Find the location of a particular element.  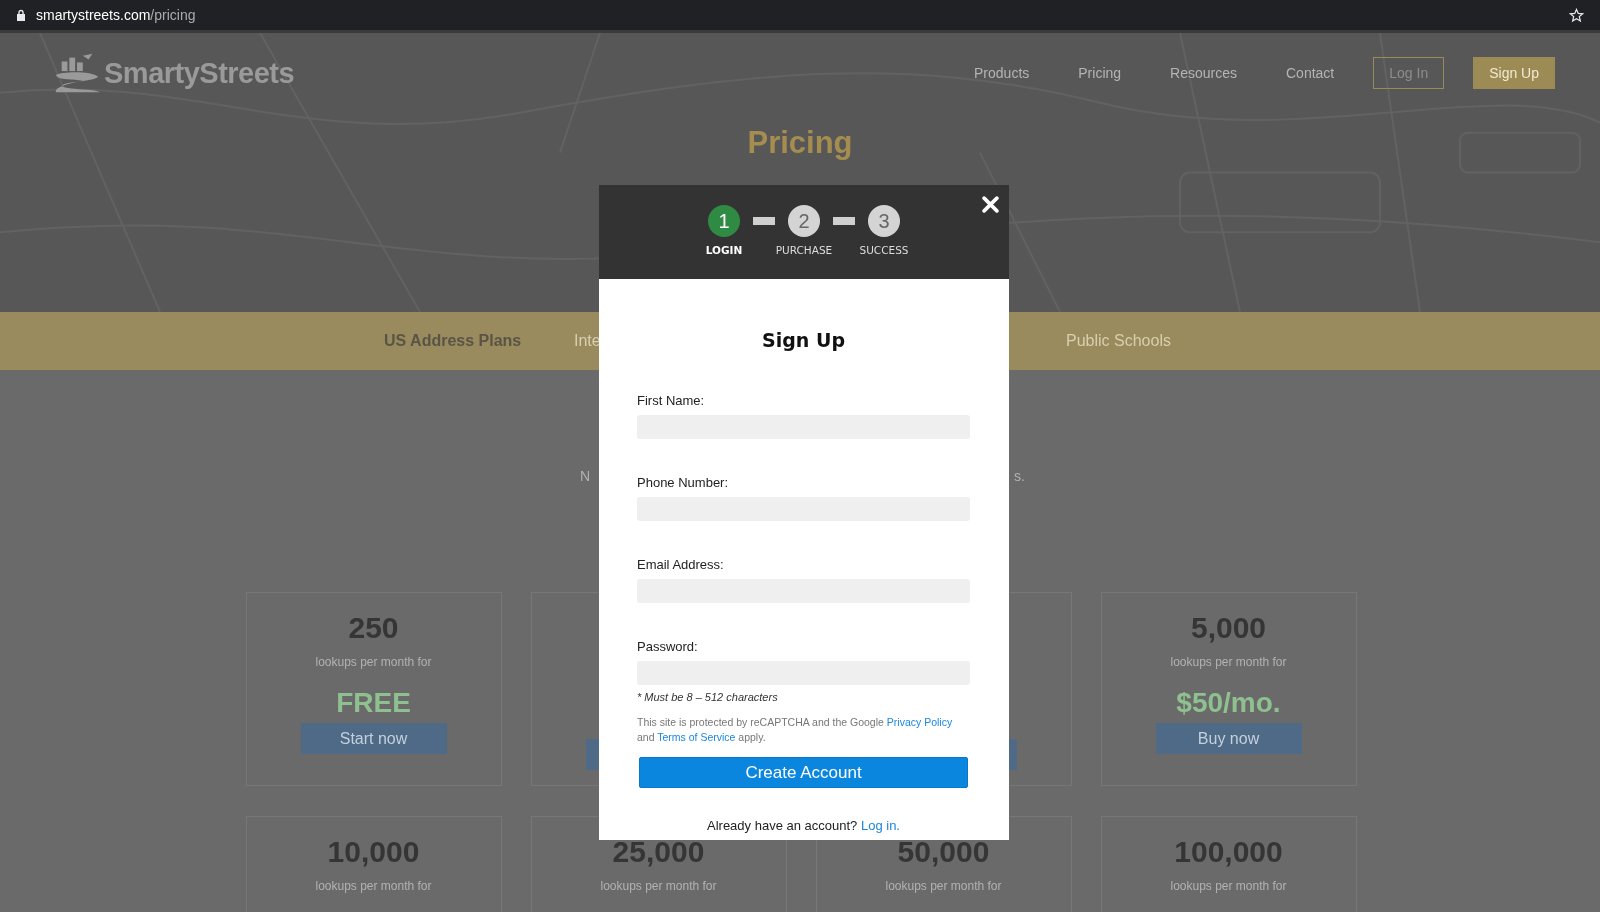

field-label: Password: is located at coordinates (668, 646).